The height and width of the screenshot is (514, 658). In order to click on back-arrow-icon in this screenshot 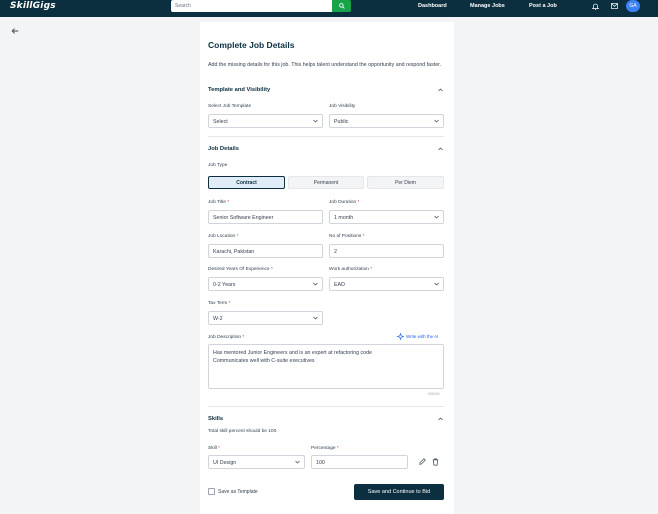, I will do `click(15, 31)`.